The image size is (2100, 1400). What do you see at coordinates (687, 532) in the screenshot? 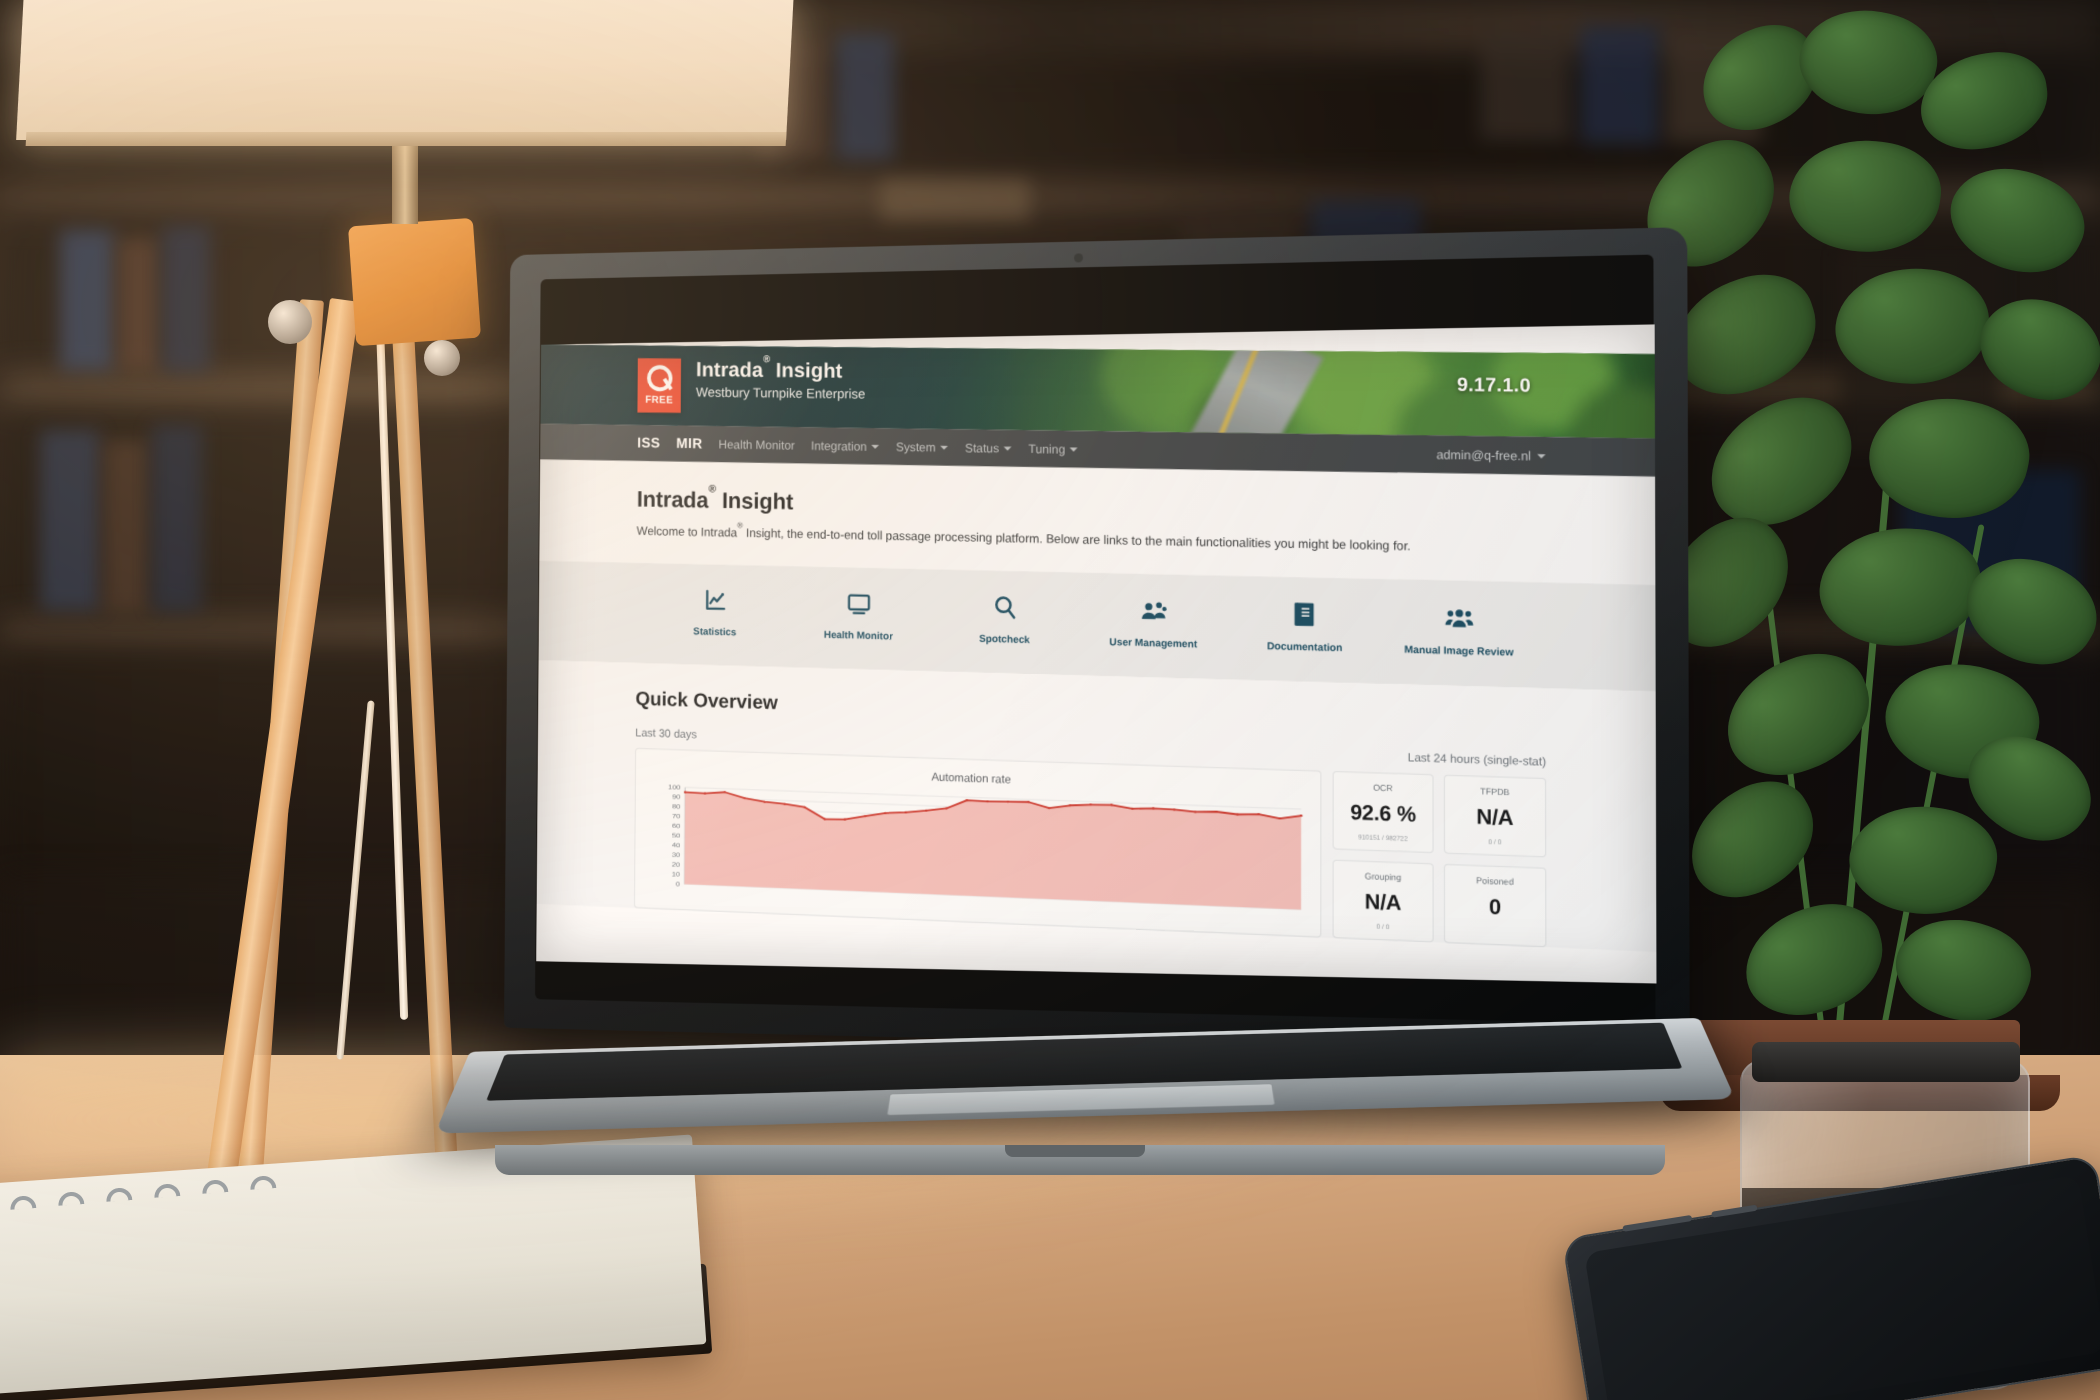
I see `welcome-description-a: Welcome to Intrada` at bounding box center [687, 532].